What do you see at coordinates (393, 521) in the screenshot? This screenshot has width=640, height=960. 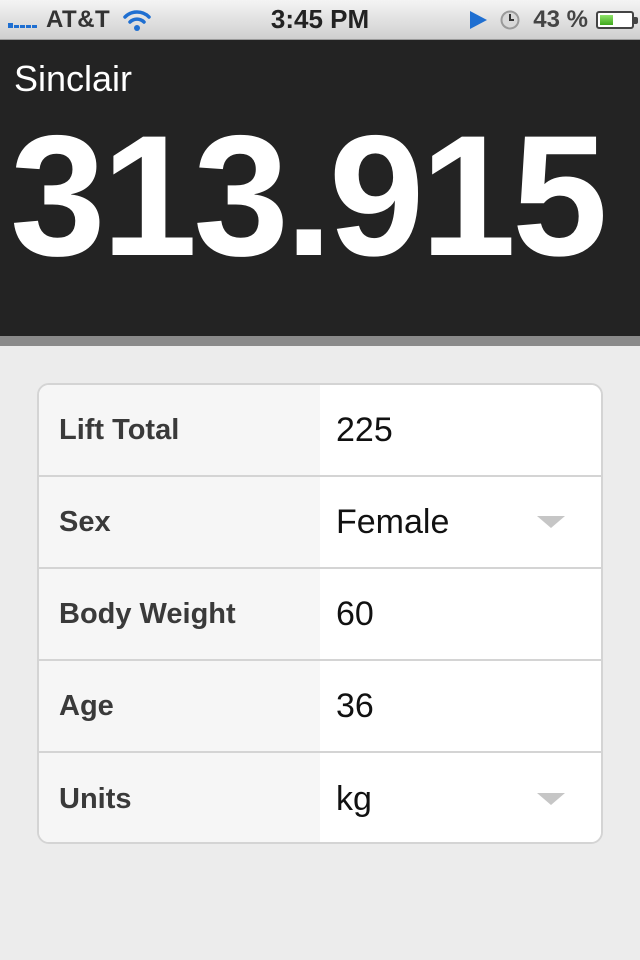 I see `sex-selected-value: Female` at bounding box center [393, 521].